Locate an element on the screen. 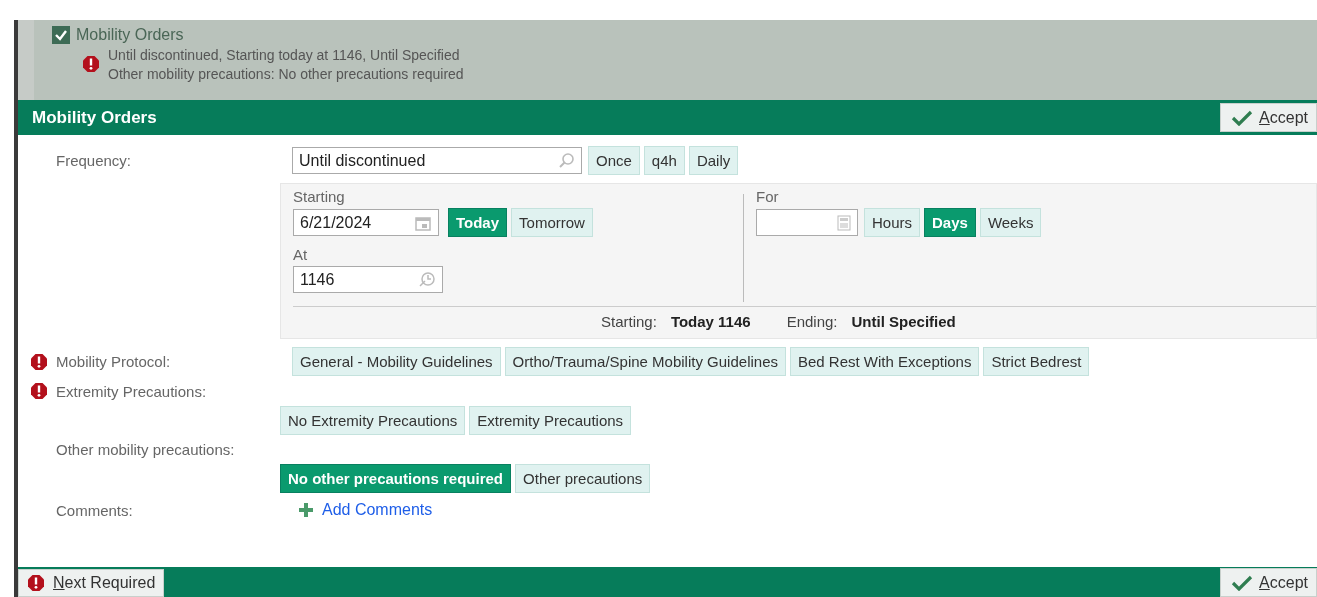 The height and width of the screenshot is (597, 1317). field-label: Other mobility precautions: is located at coordinates (145, 449).